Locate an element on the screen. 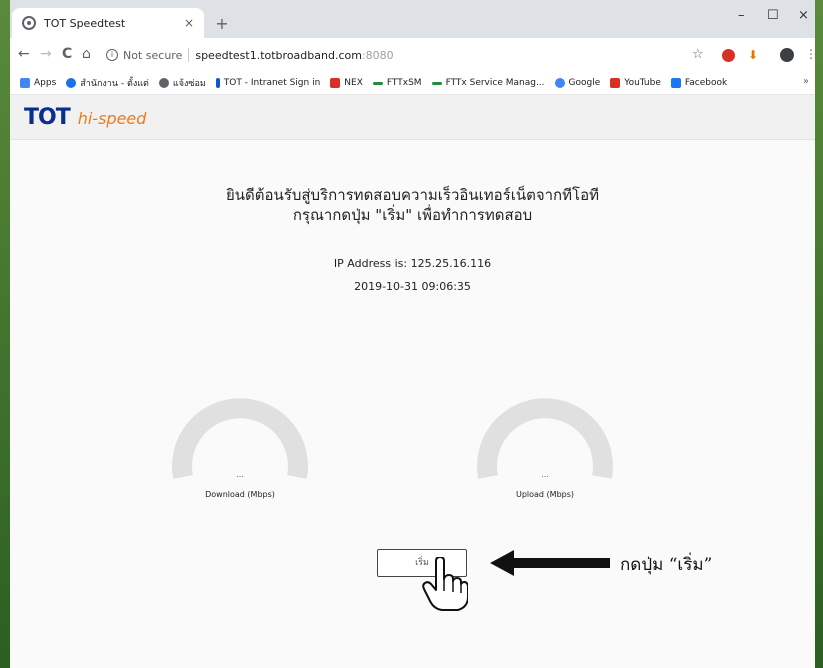 This screenshot has height=668, width=823. apps-grid-icon is located at coordinates (25, 83).